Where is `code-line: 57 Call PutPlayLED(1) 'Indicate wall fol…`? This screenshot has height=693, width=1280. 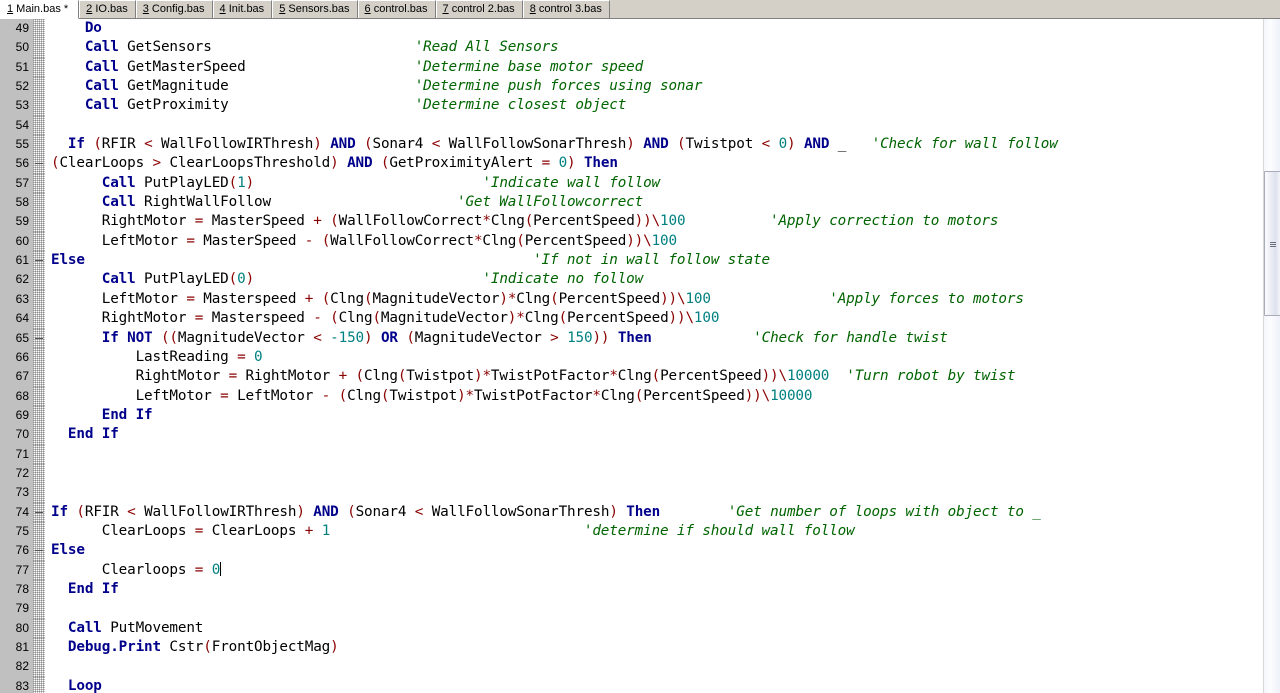 code-line: 57 Call PutPlayLED(1) 'Indicate wall fol… is located at coordinates (631, 183).